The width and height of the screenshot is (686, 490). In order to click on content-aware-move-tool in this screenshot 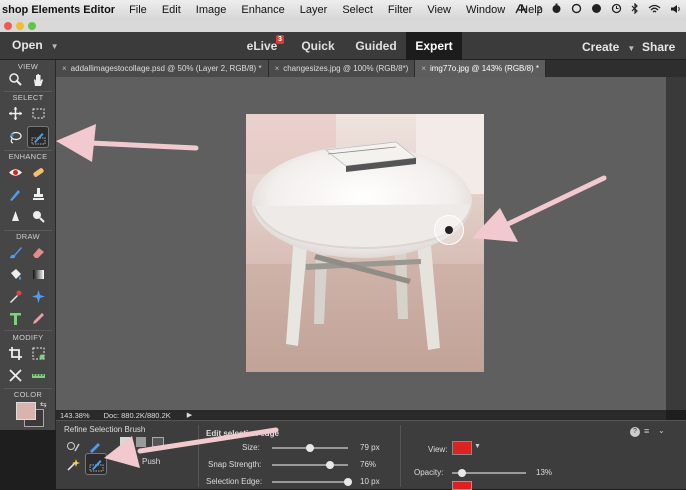, I will do `click(15, 375)`.